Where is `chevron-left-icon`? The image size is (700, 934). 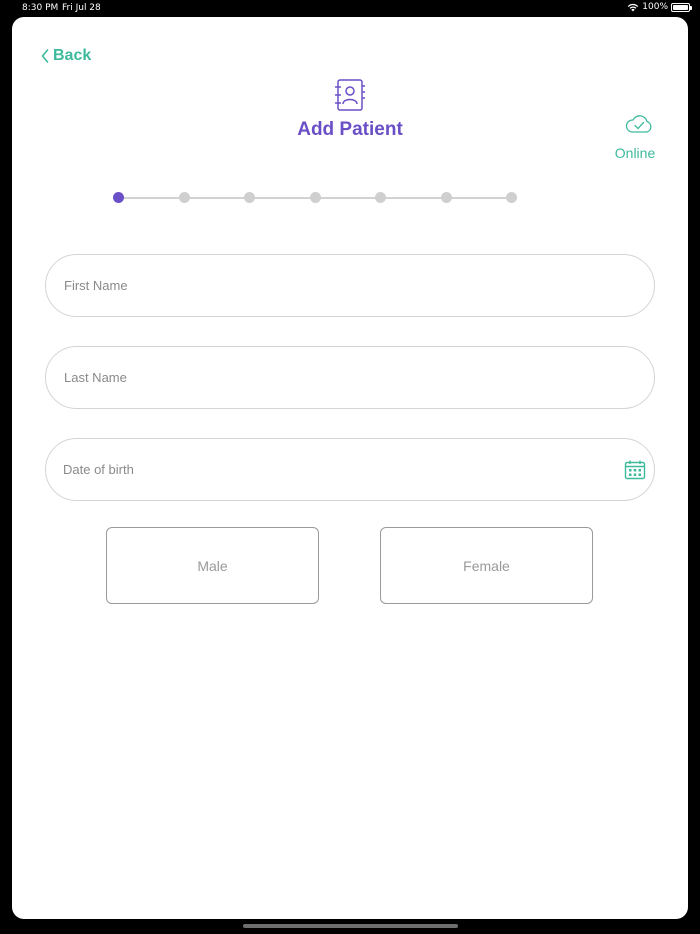 chevron-left-icon is located at coordinates (45, 56).